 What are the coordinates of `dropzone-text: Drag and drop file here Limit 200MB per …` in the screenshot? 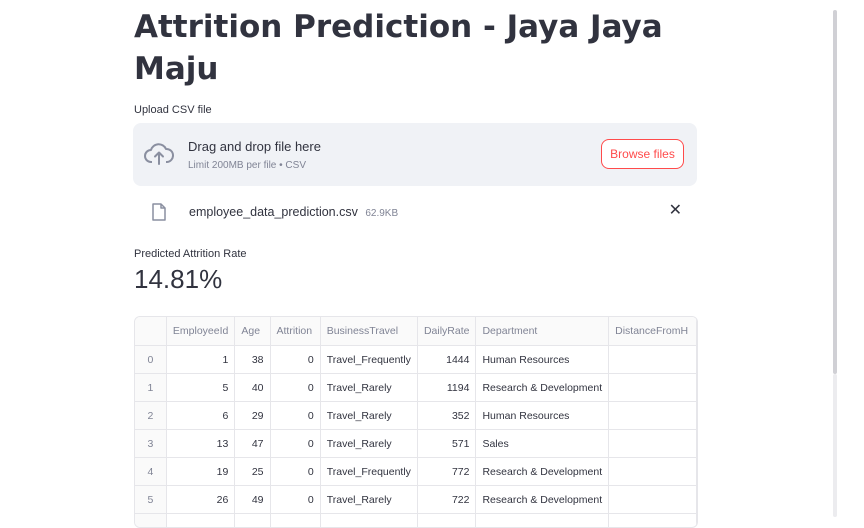 It's located at (254, 155).